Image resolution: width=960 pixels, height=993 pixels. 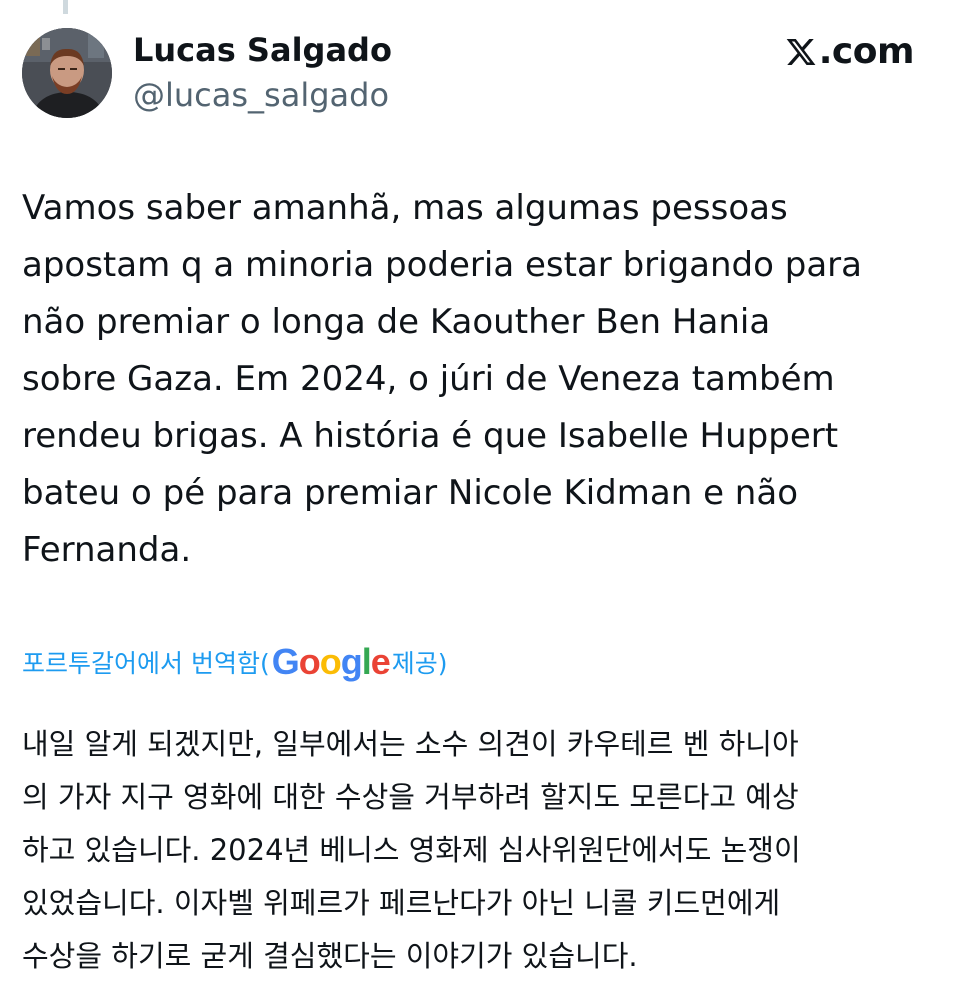 What do you see at coordinates (261, 95) in the screenshot?
I see `author-handle: @lucas_salgado` at bounding box center [261, 95].